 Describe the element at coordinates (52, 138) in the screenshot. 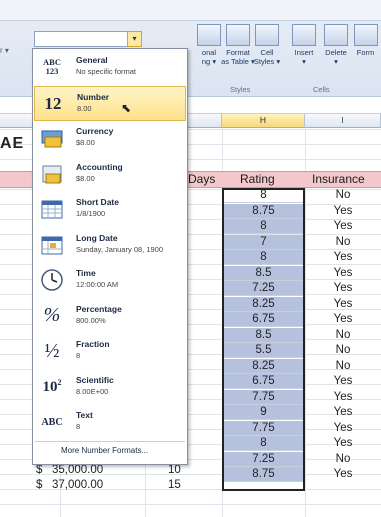

I see `currency-icon` at that location.